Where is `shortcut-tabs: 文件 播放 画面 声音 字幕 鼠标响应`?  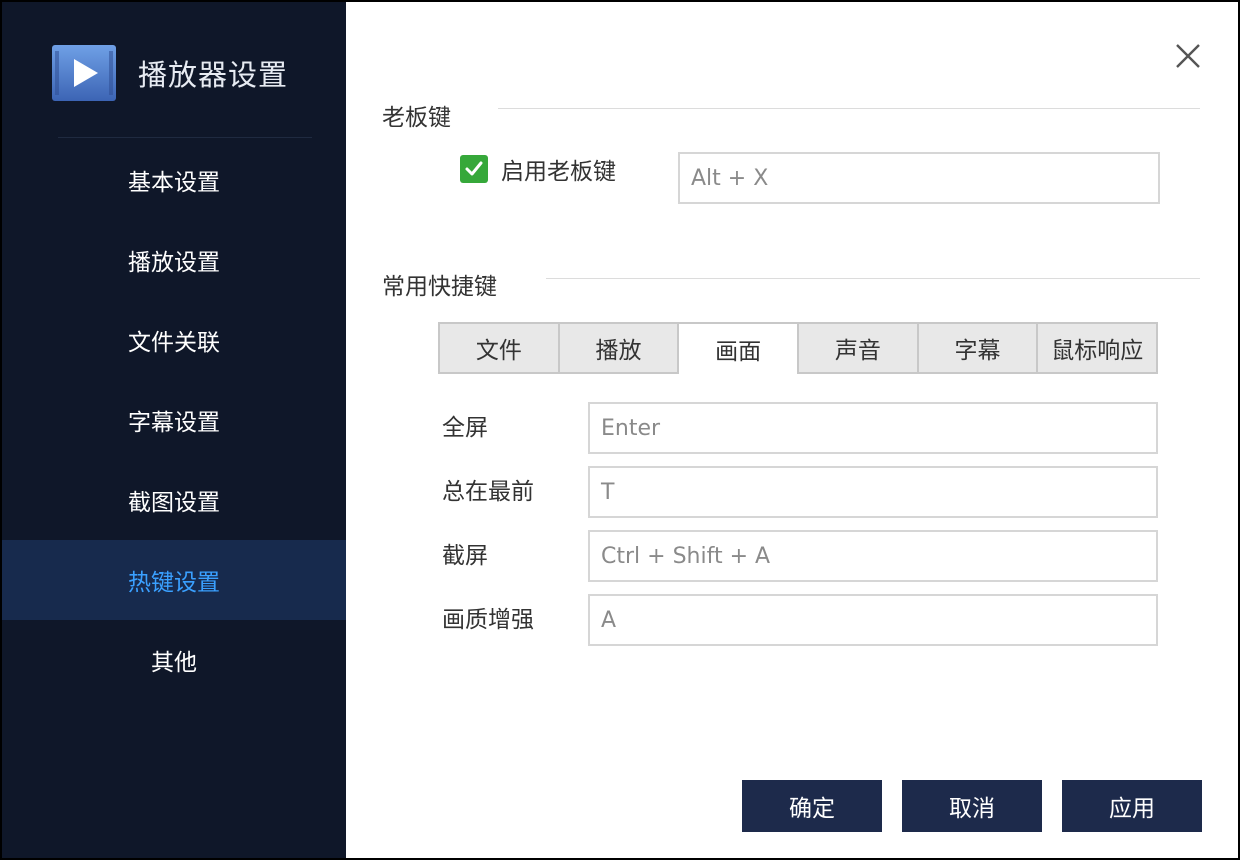
shortcut-tabs: 文件 播放 画面 声音 字幕 鼠标响应 is located at coordinates (798, 348).